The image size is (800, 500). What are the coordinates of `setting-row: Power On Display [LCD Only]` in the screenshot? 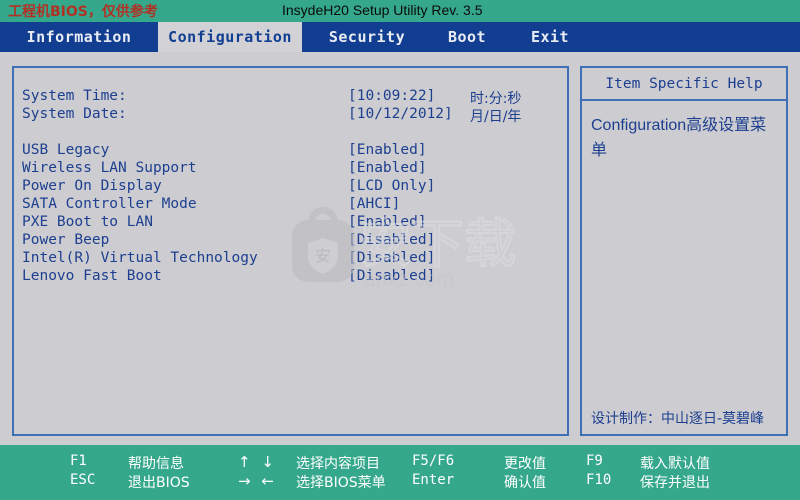 It's located at (290, 187).